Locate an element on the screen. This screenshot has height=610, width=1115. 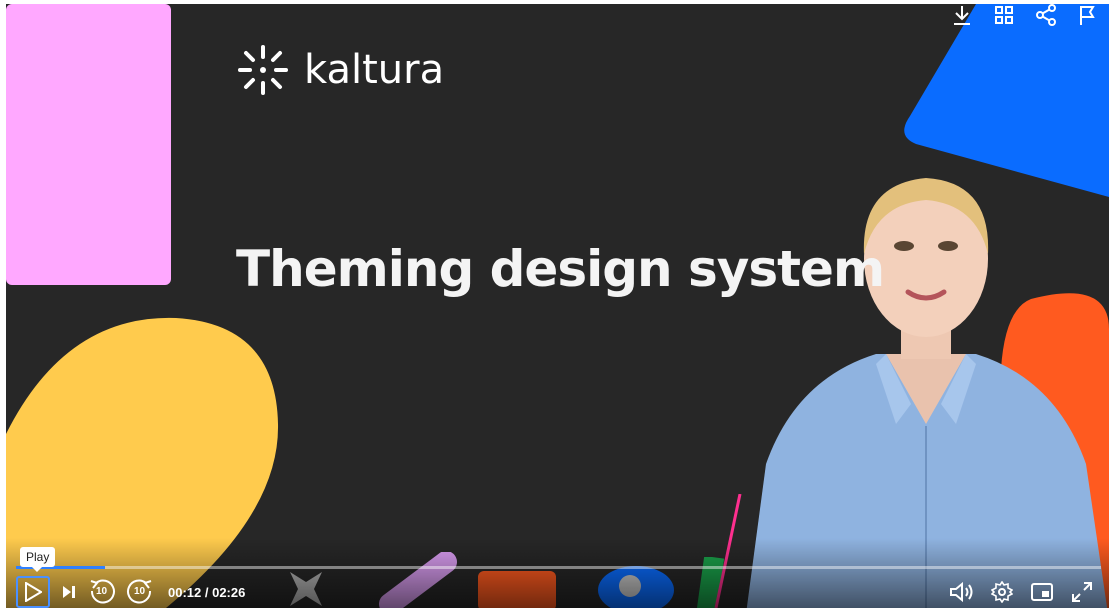
time-display: 00:12 / 02:26 is located at coordinates (206, 592).